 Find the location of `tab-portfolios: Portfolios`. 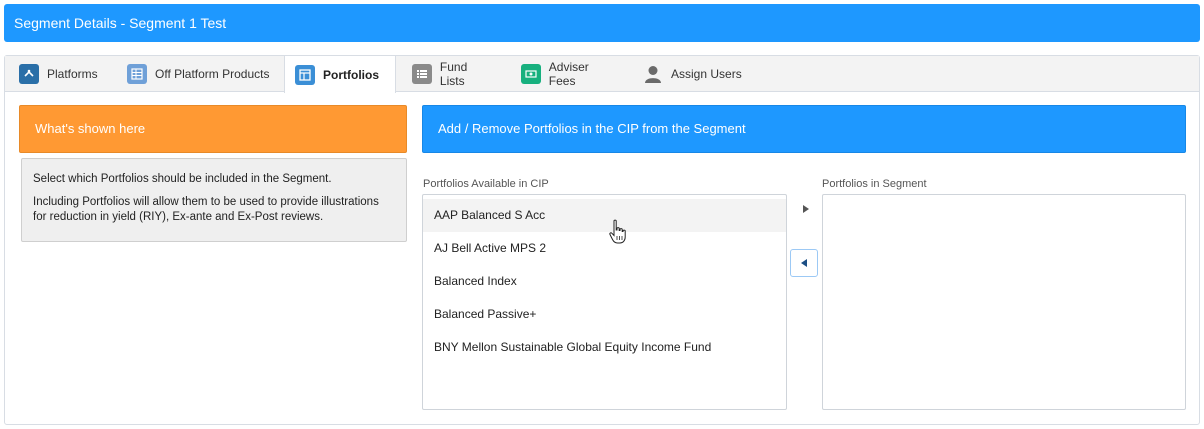

tab-portfolios: Portfolios is located at coordinates (340, 74).